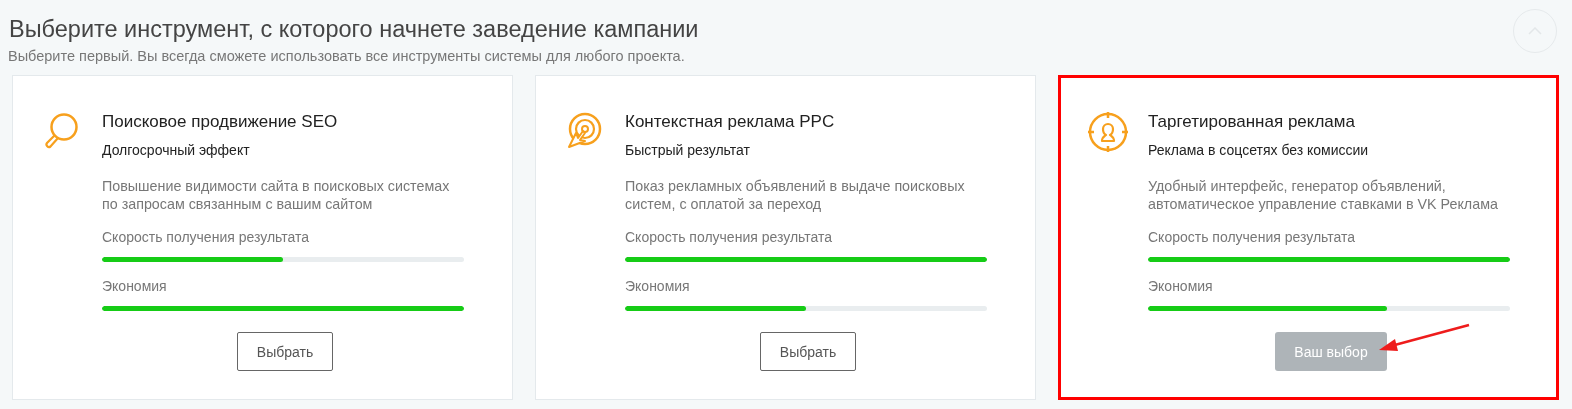 This screenshot has width=1572, height=409. Describe the element at coordinates (688, 150) in the screenshot. I see `card-tagline: Быстрый результат` at that location.